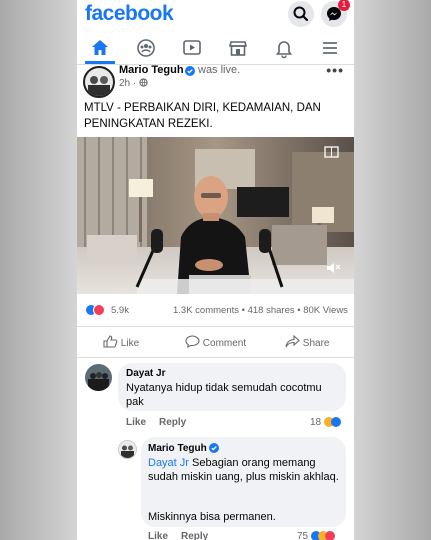  I want to click on home-icon, so click(100, 47).